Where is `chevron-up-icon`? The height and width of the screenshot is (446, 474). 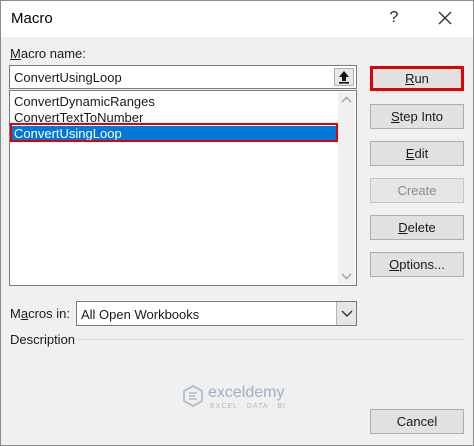
chevron-up-icon is located at coordinates (346, 99).